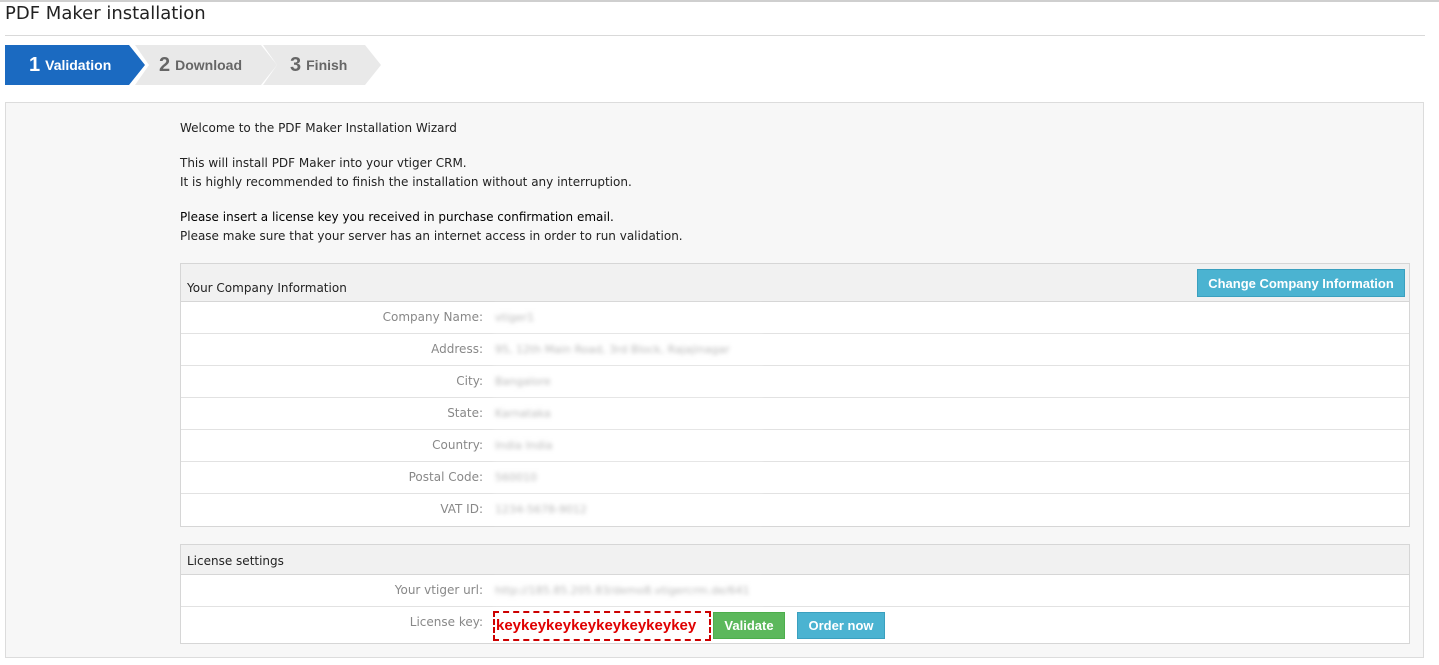 Image resolution: width=1439 pixels, height=665 pixels. I want to click on company-field-row: Postal Code: 560010, so click(795, 478).